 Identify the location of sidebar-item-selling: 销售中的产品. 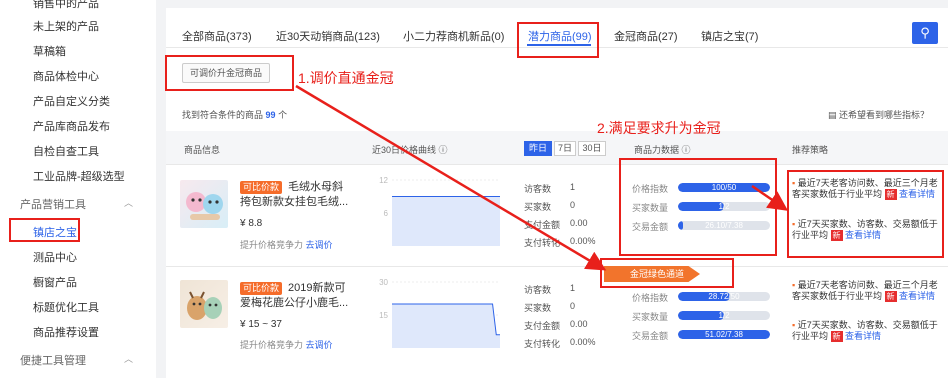
(66, 5).